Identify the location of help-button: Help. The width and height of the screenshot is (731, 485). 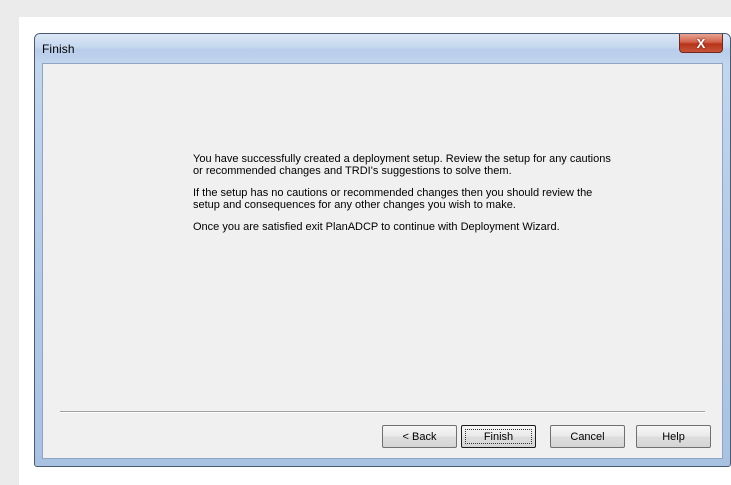
(673, 436).